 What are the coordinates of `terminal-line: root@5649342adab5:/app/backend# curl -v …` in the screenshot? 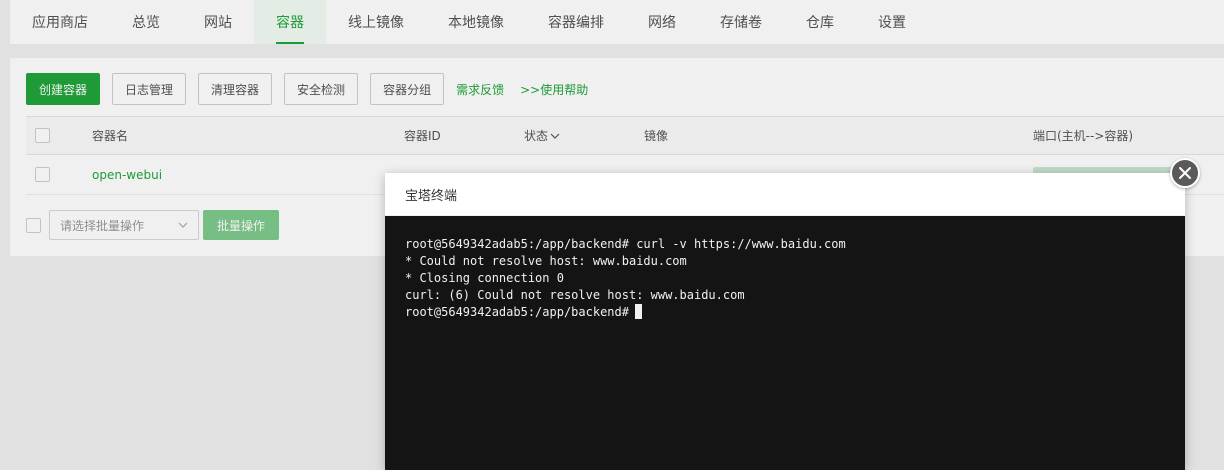 It's located at (625, 244).